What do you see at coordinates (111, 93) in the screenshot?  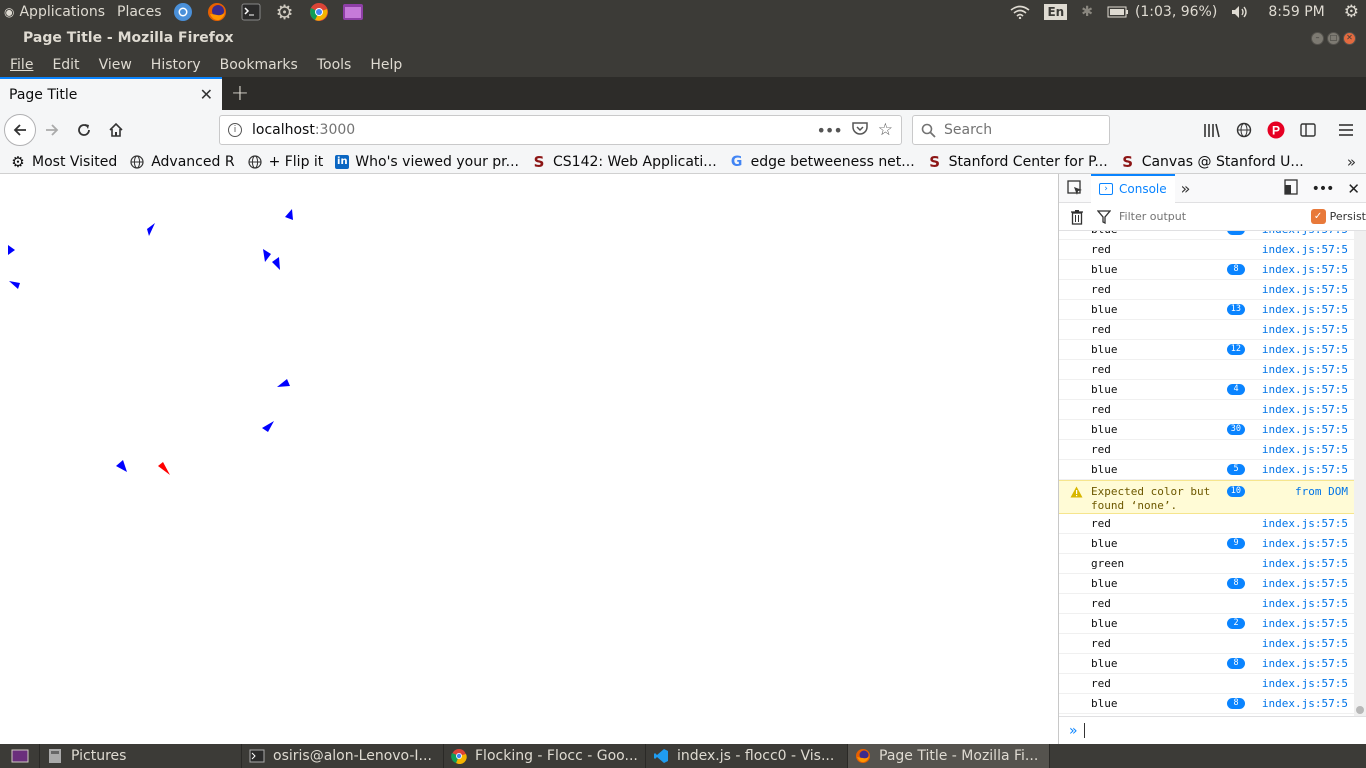 I see `tab-page-title: Page Title ✕` at bounding box center [111, 93].